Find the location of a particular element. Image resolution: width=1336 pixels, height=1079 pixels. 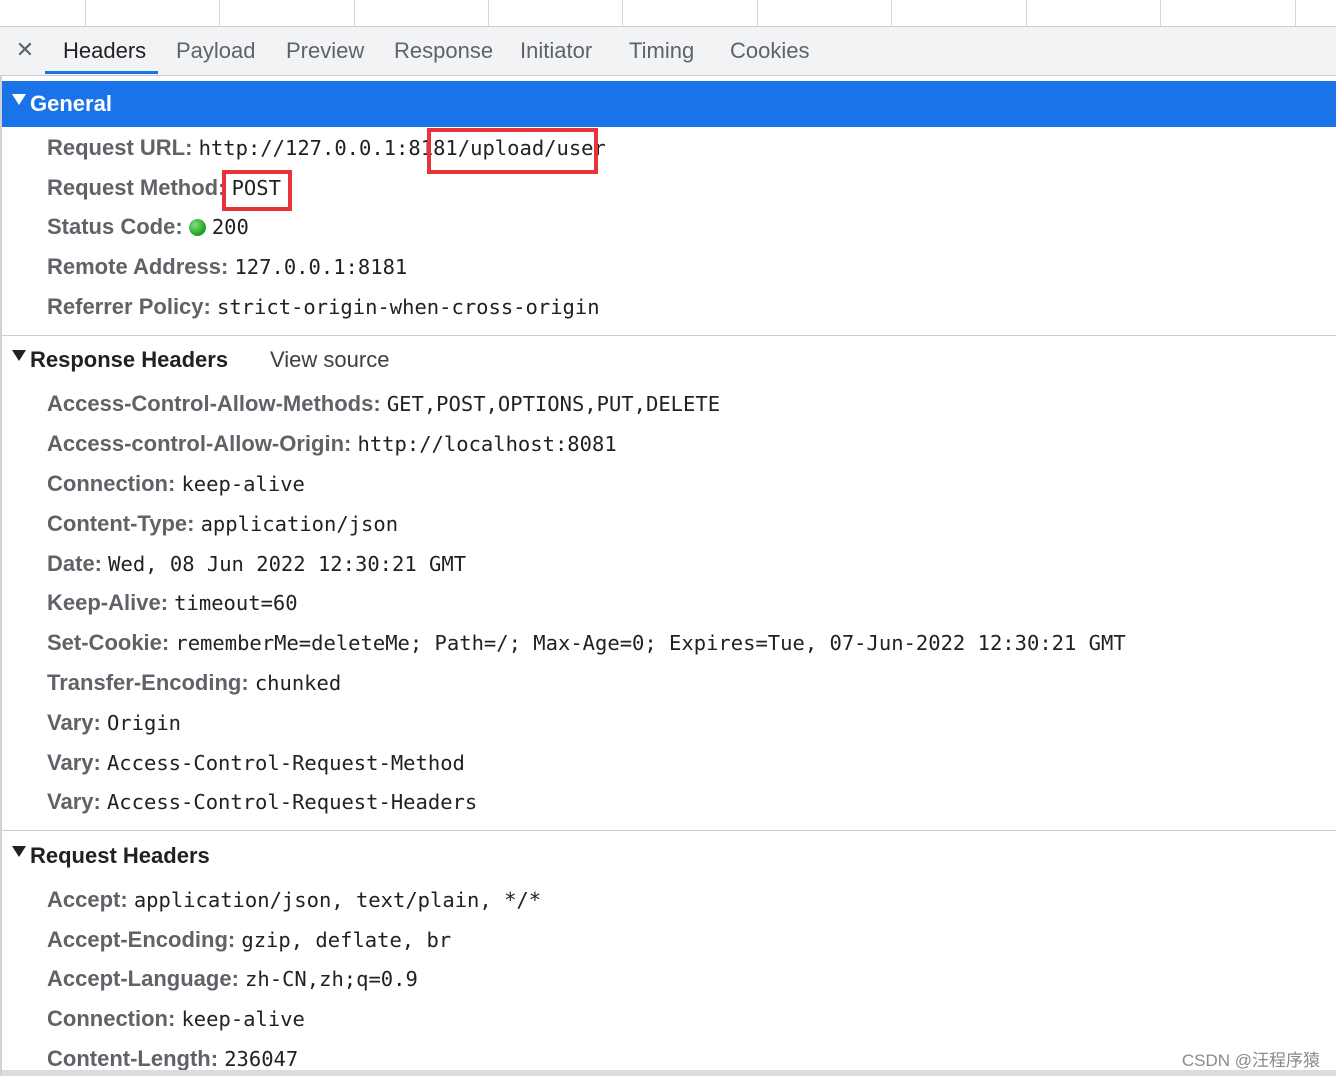

header-key: Date: is located at coordinates (75, 563).